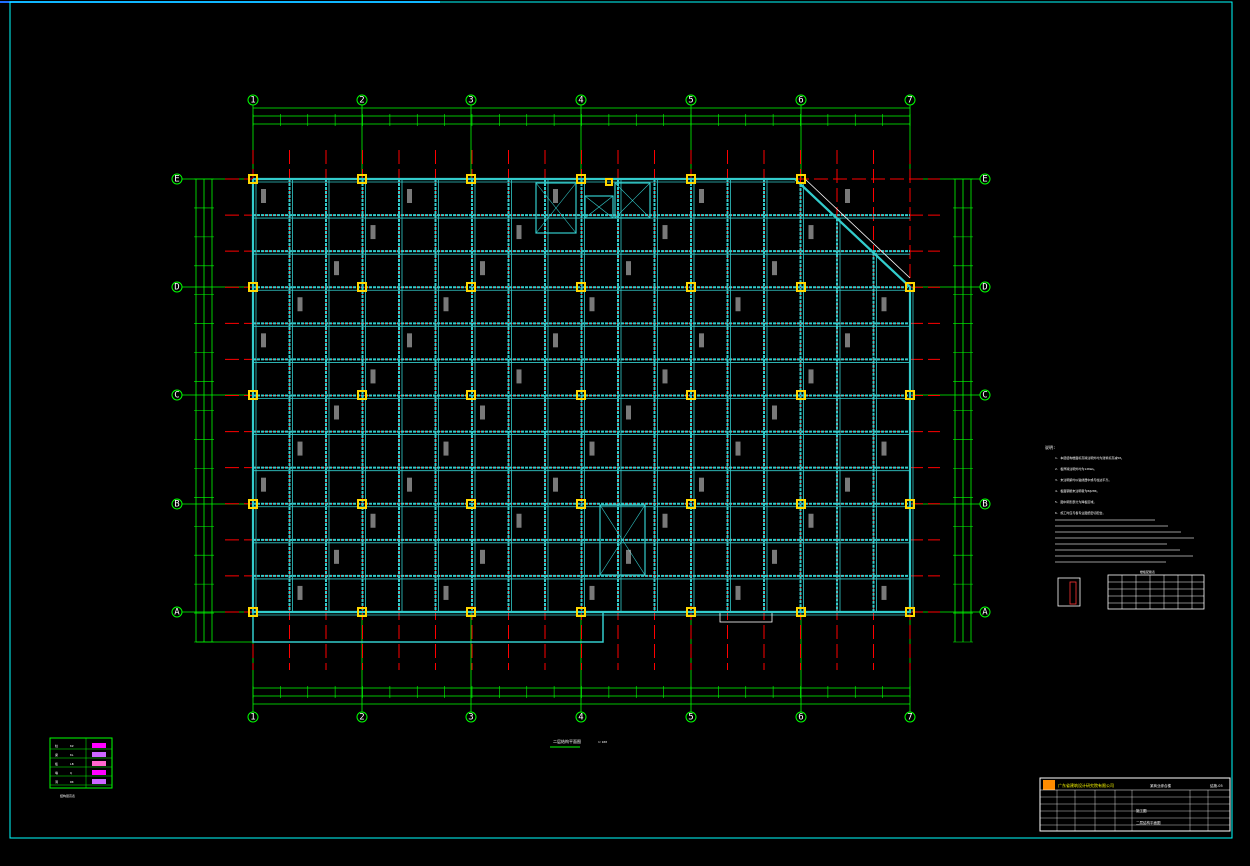 This screenshot has width=1250, height=866. Describe the element at coordinates (800, 718) in the screenshot. I see `column-axis-bottom-label: 6` at that location.